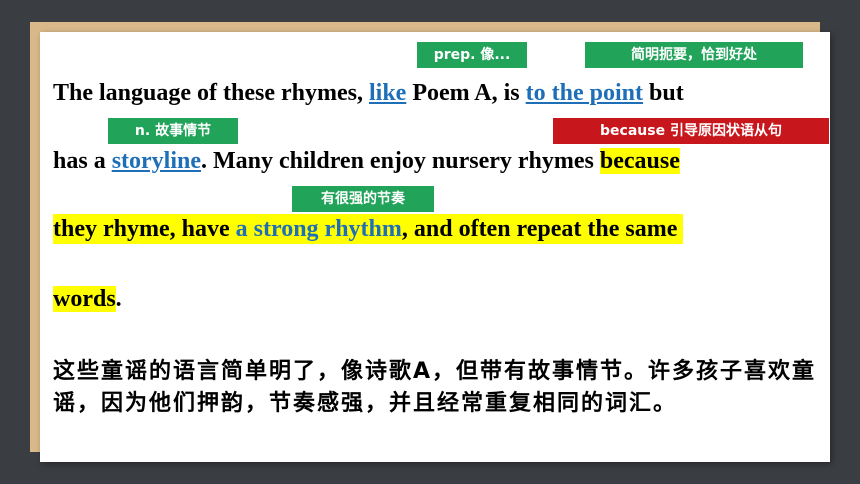 The width and height of the screenshot is (860, 484). Describe the element at coordinates (663, 93) in the screenshot. I see `line1-text-c: but` at that location.